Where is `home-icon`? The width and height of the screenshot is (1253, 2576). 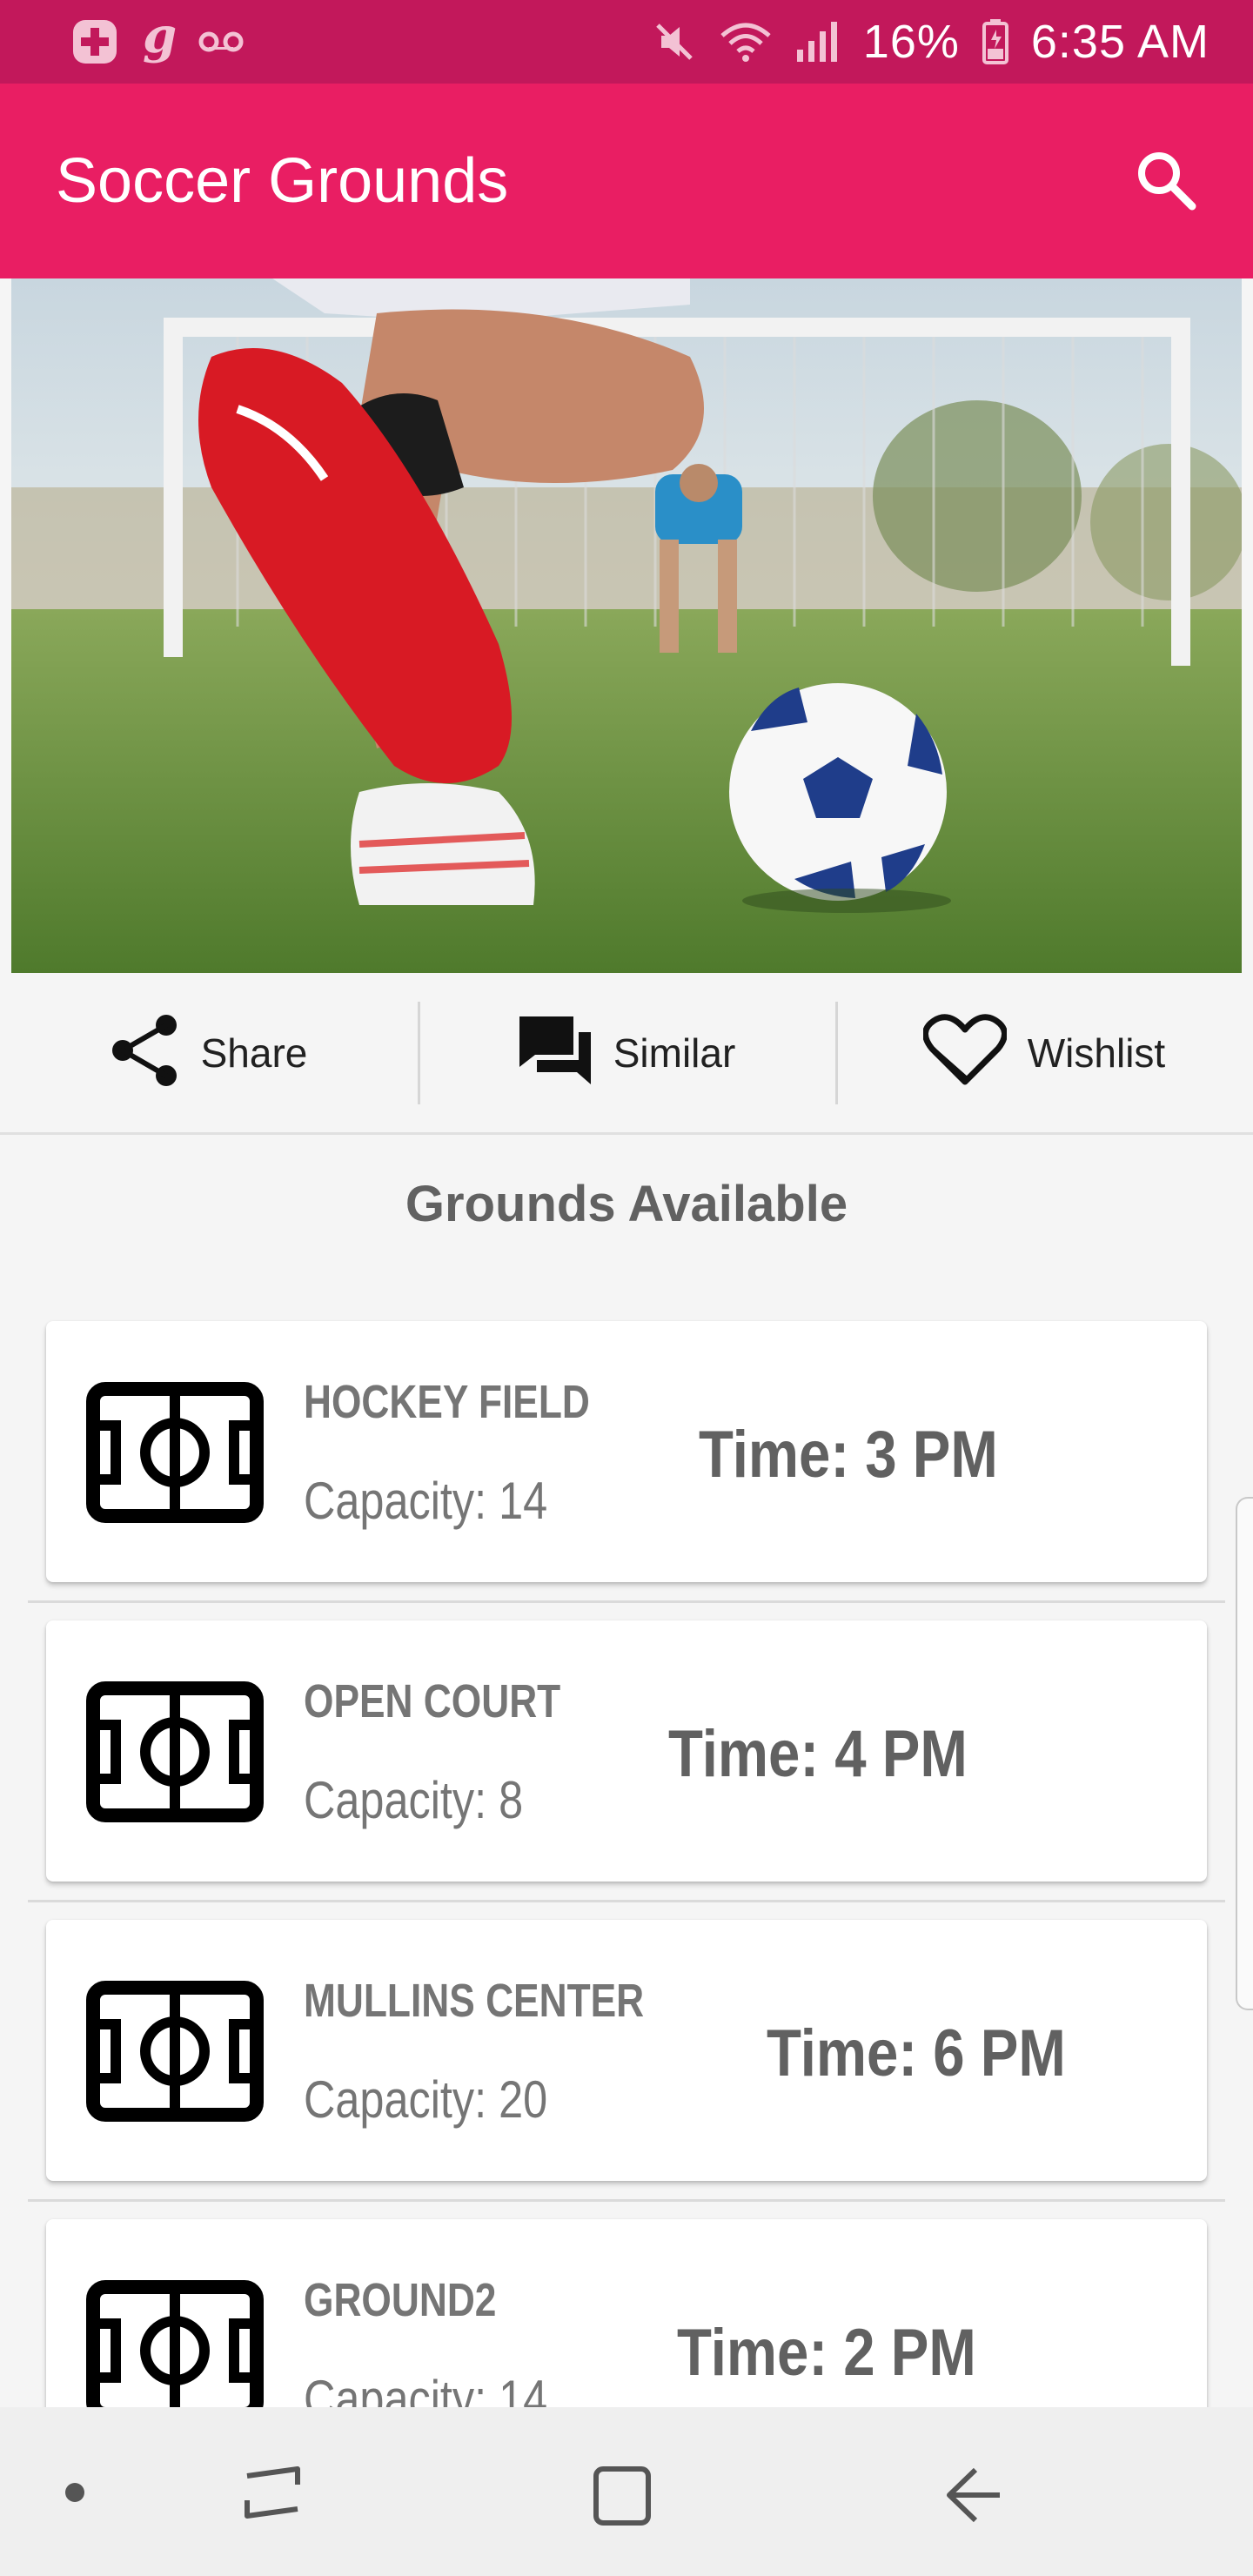 home-icon is located at coordinates (622, 2498).